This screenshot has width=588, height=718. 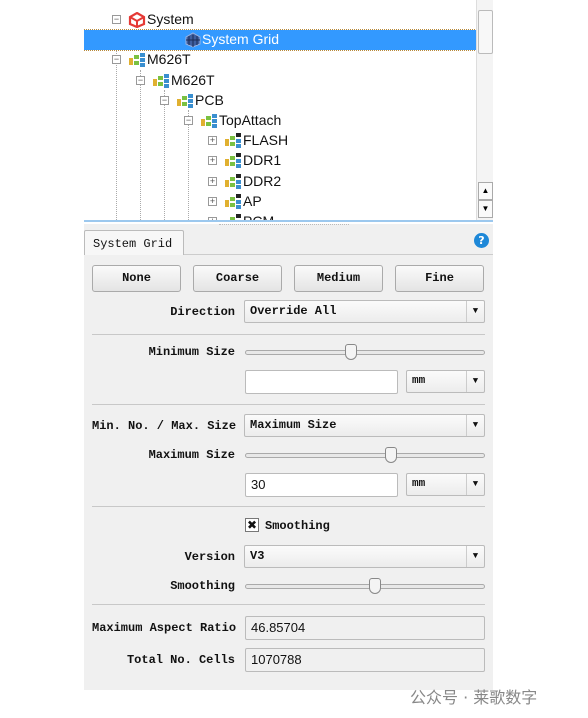 What do you see at coordinates (365, 455) in the screenshot?
I see `maximum-size-slider` at bounding box center [365, 455].